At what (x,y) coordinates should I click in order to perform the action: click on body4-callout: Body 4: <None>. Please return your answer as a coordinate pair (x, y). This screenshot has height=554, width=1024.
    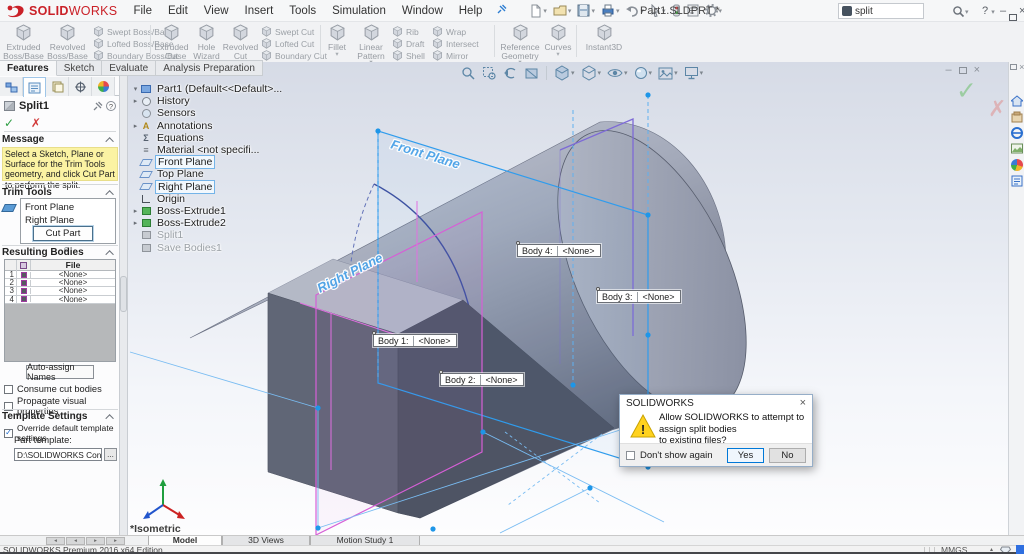
    Looking at the image, I should click on (558, 249).